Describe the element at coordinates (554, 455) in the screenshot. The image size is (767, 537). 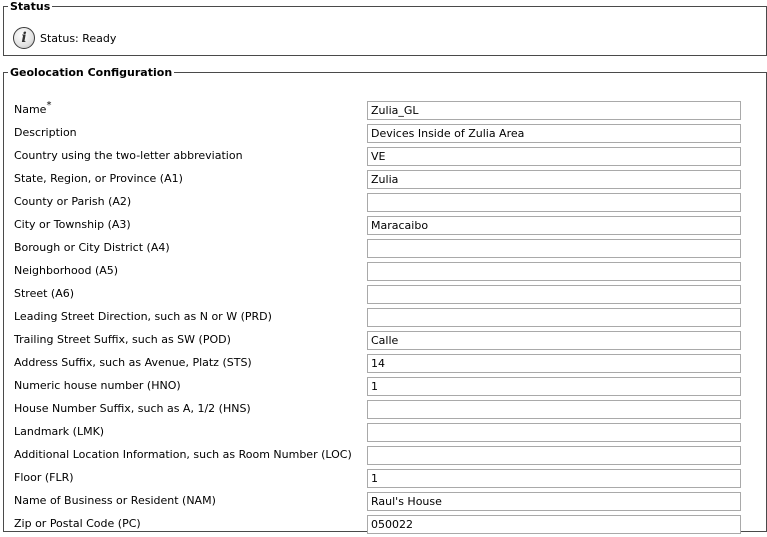
I see `additional-location-information-such-as-room-number-input` at that location.